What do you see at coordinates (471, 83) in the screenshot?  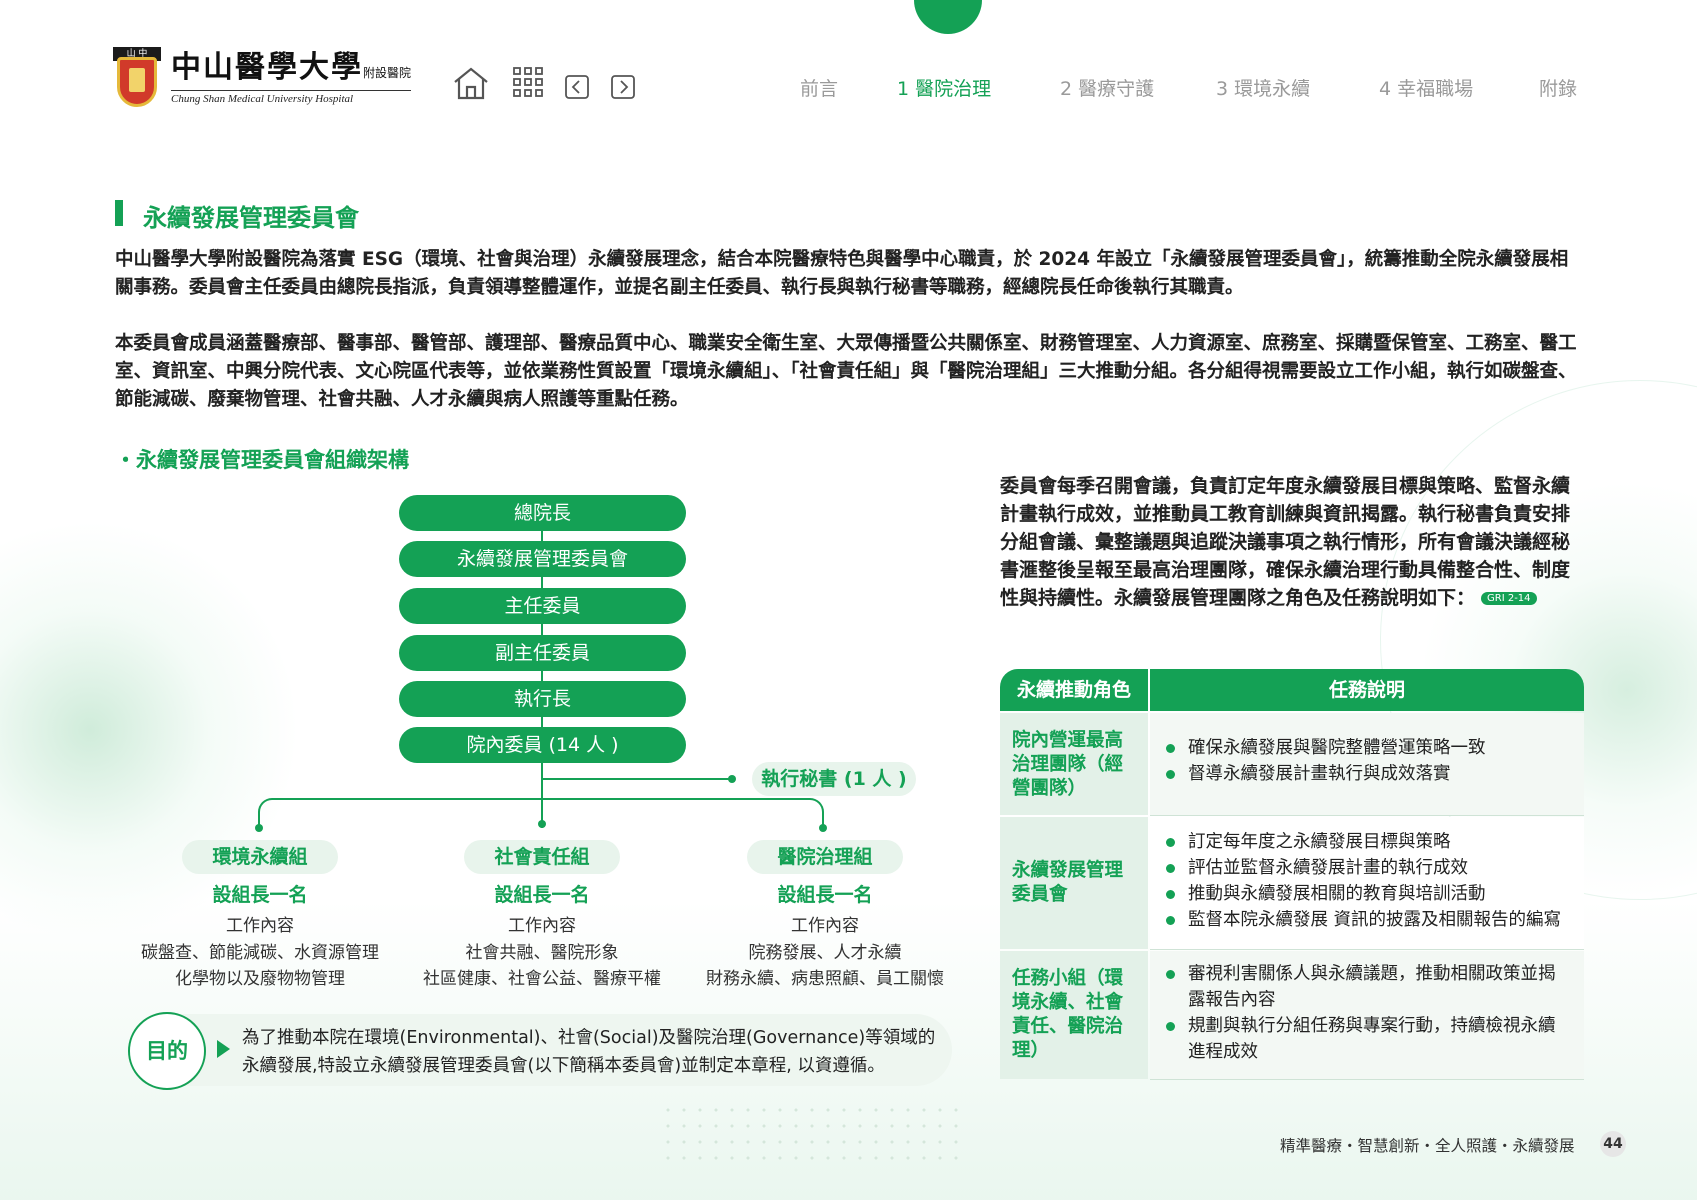 I see `home-icon` at bounding box center [471, 83].